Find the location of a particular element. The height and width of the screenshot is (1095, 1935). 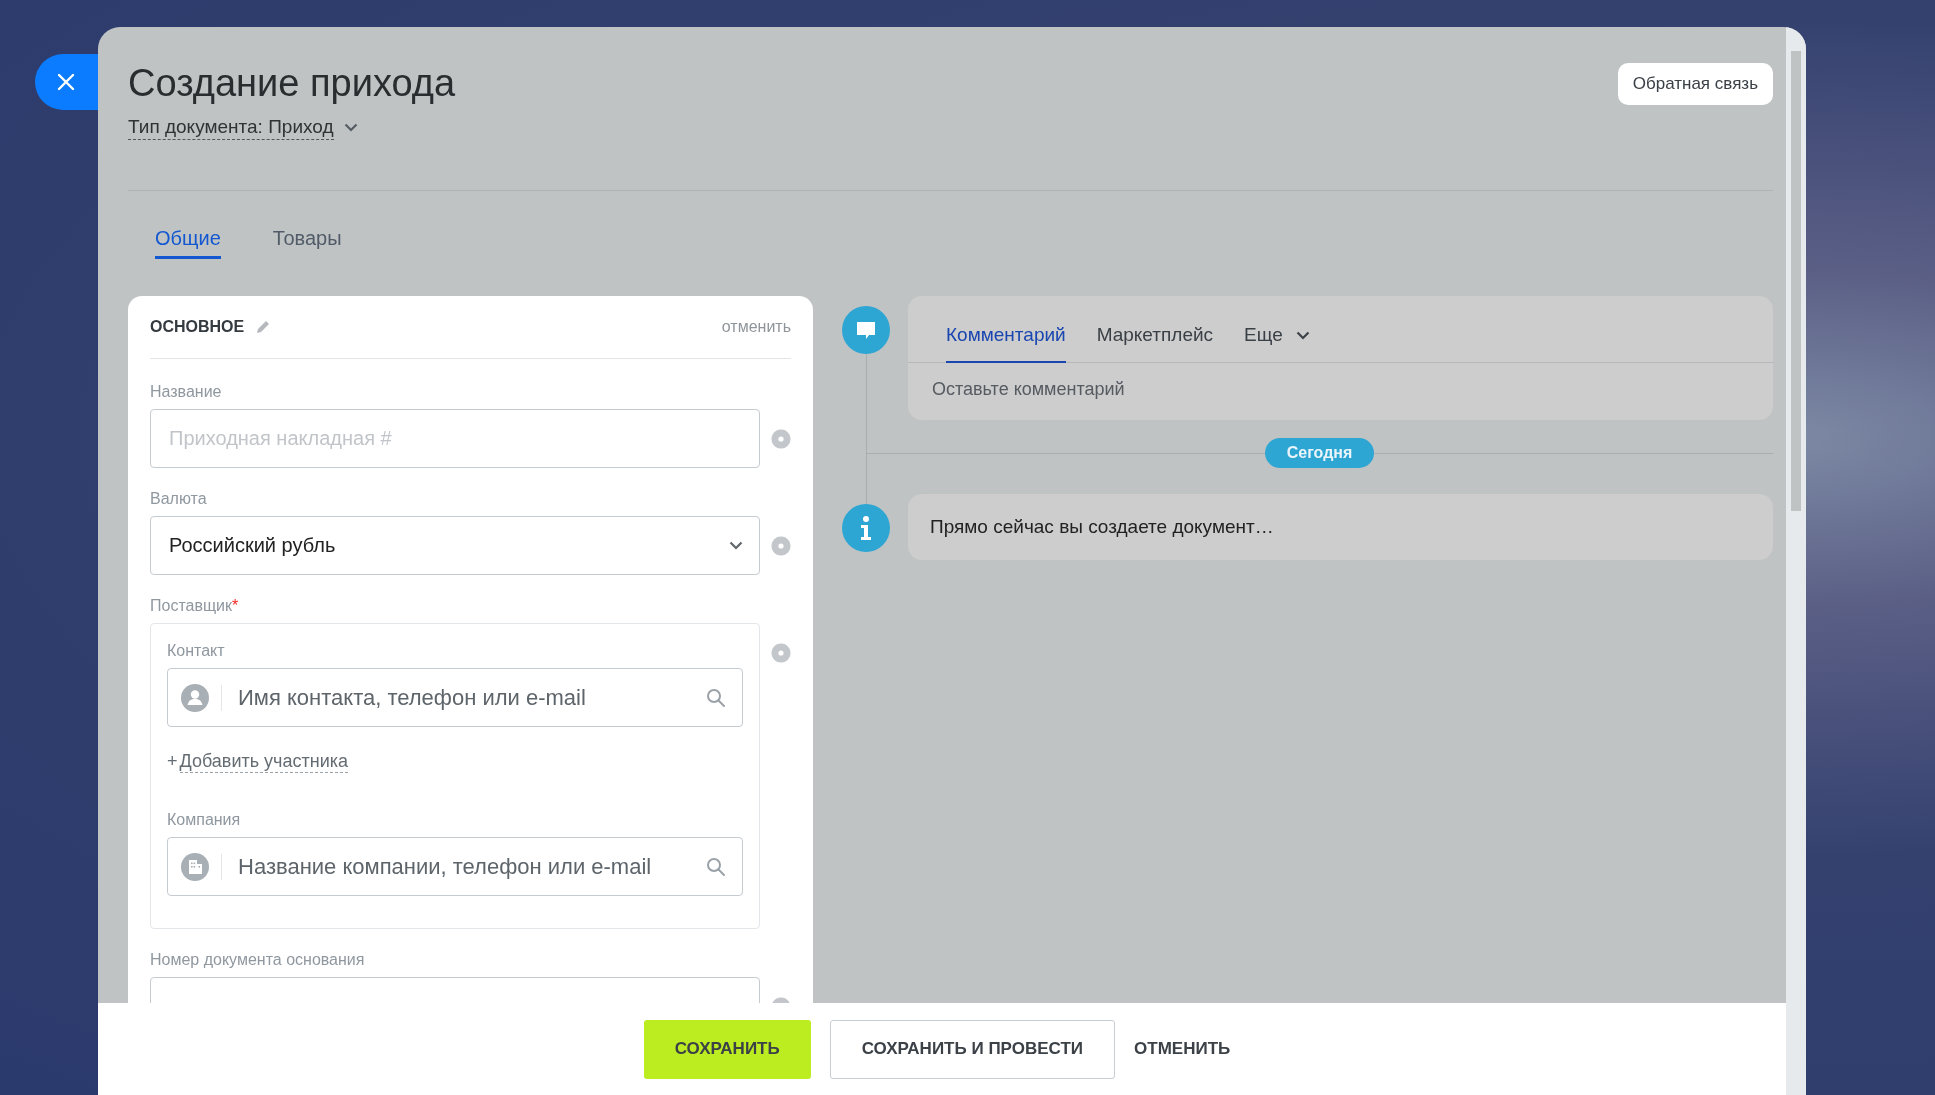

field-label: Название is located at coordinates (186, 391).